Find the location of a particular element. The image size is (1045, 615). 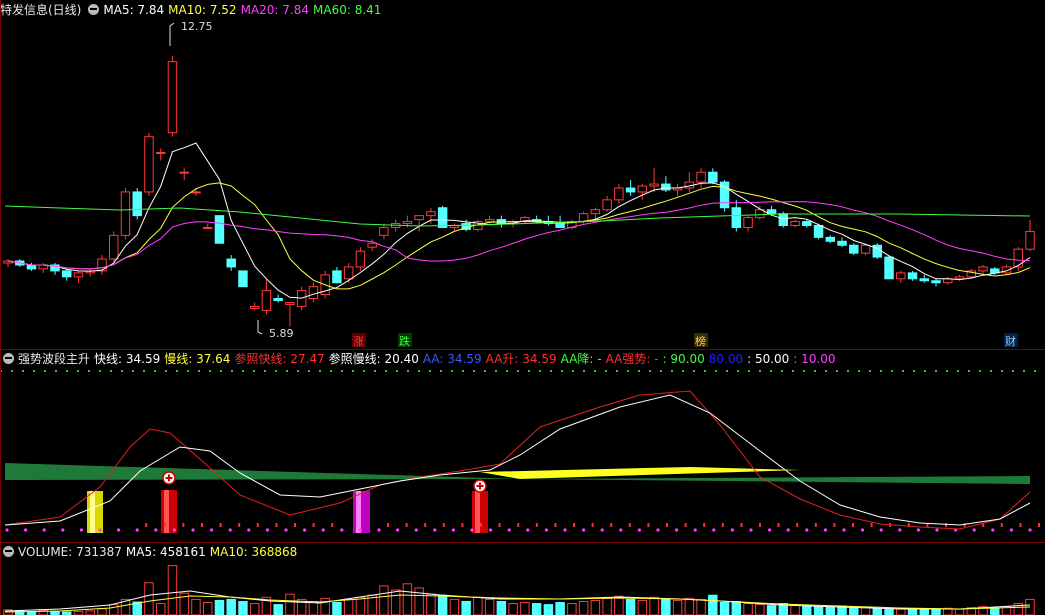

ref-fast-value: 参照快线: 27.47 is located at coordinates (279, 359).